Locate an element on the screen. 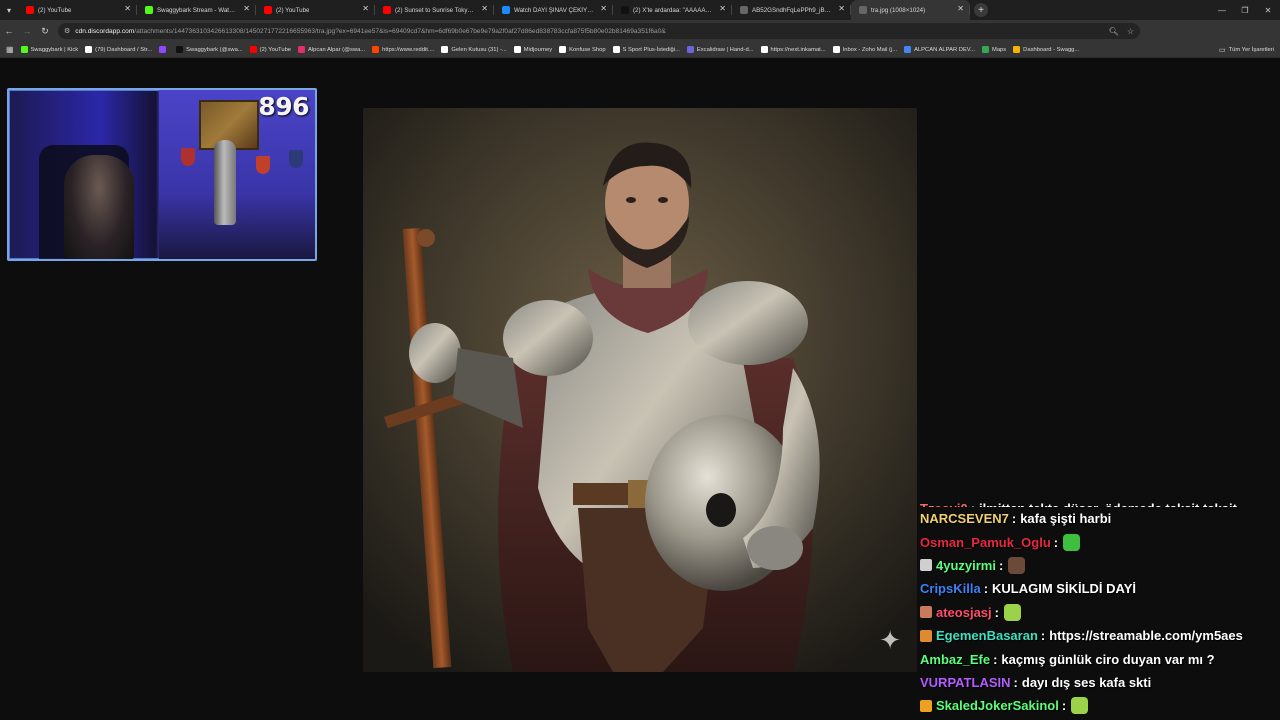  tab-title: (2) YouTube is located at coordinates (293, 10).